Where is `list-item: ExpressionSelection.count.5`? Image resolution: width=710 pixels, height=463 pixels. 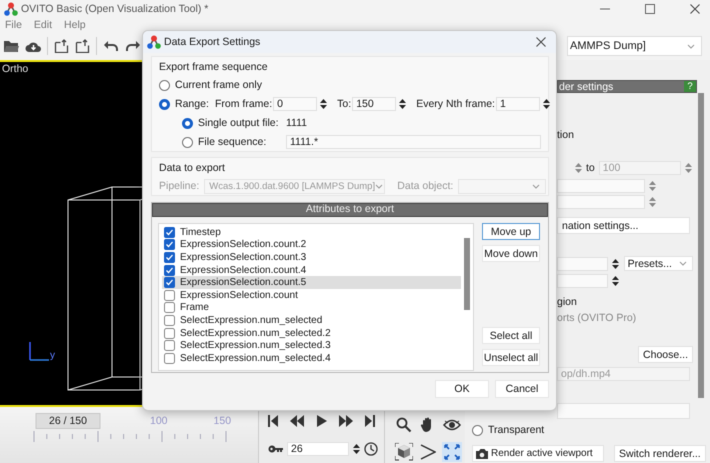
list-item: ExpressionSelection.count.5 is located at coordinates (311, 282).